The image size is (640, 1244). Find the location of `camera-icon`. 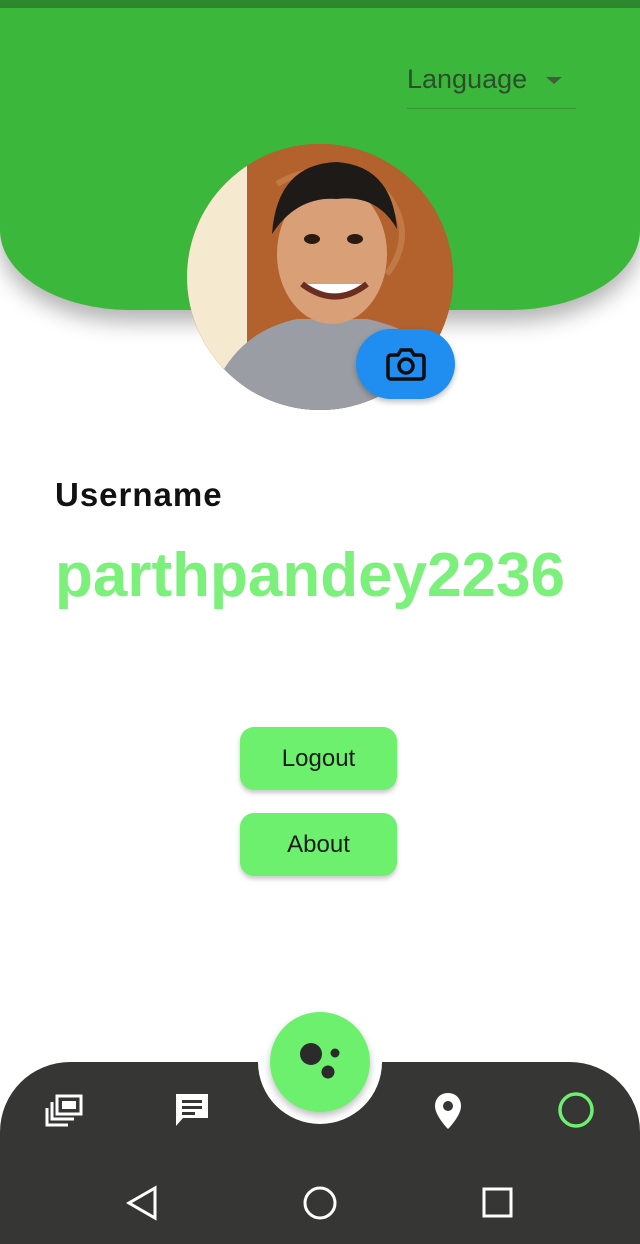

camera-icon is located at coordinates (405, 364).